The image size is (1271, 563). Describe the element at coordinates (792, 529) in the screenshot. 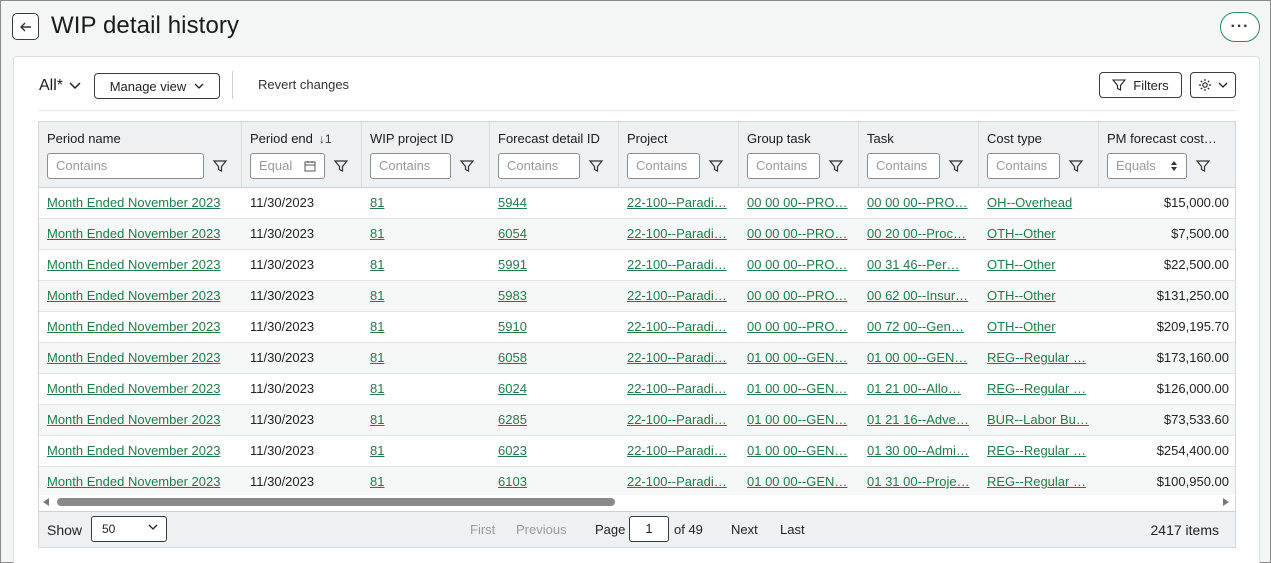

I see `last-page-button: Last` at that location.